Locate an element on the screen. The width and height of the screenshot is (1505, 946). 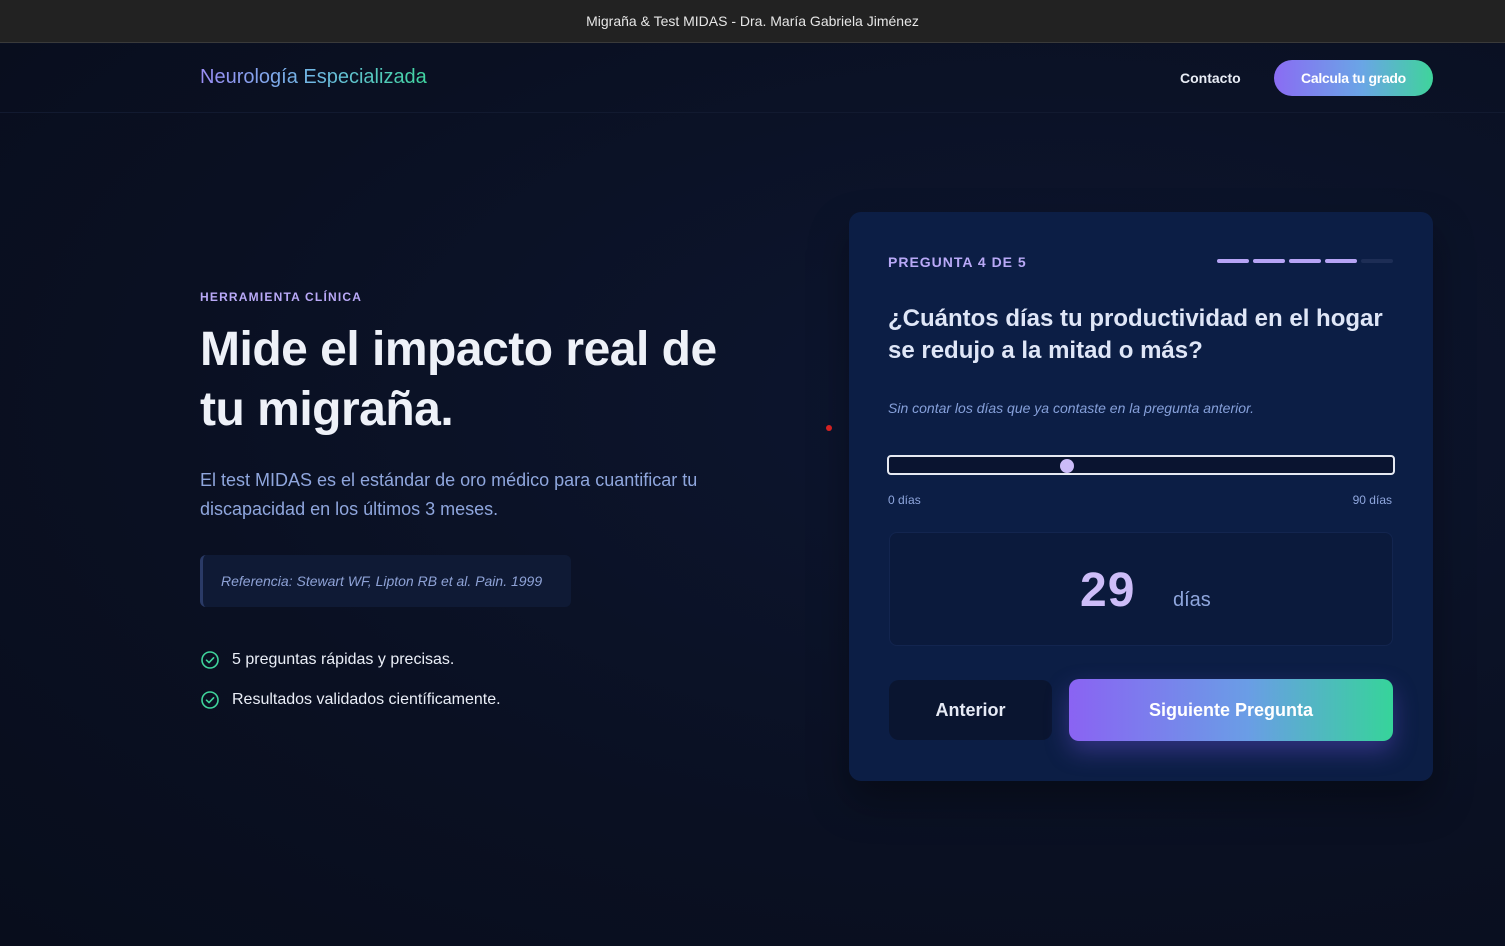
feature-text: Resultados validados científicamente. is located at coordinates (366, 699).